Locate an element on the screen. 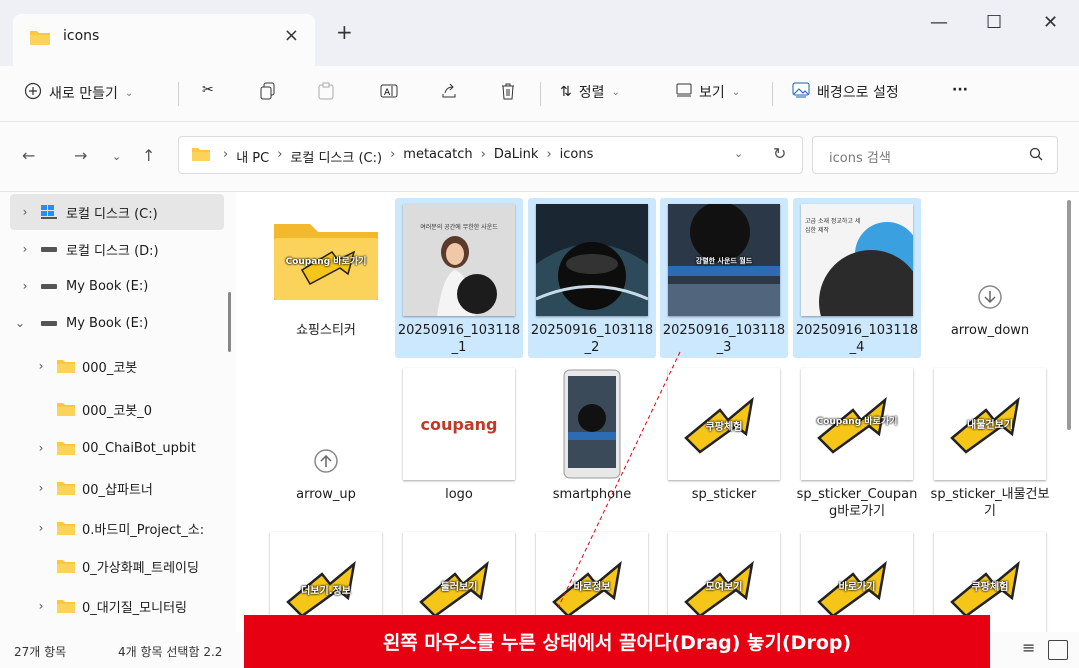  cut-button: ✂ is located at coordinates (208, 90).